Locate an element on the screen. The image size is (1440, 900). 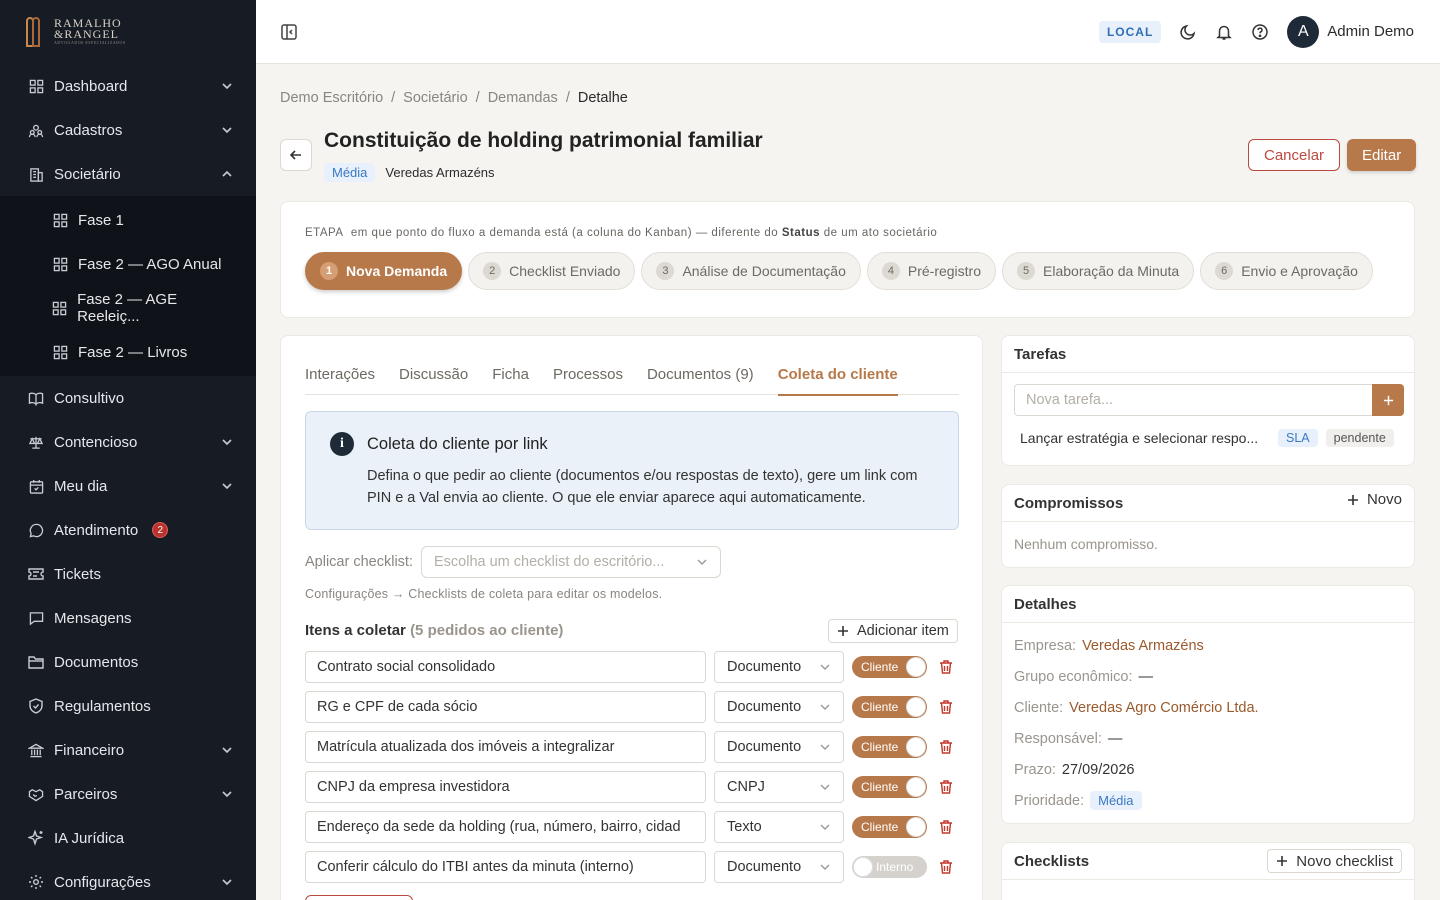
sidebar-subitem-fase-1: Fase 1 is located at coordinates (128, 220).